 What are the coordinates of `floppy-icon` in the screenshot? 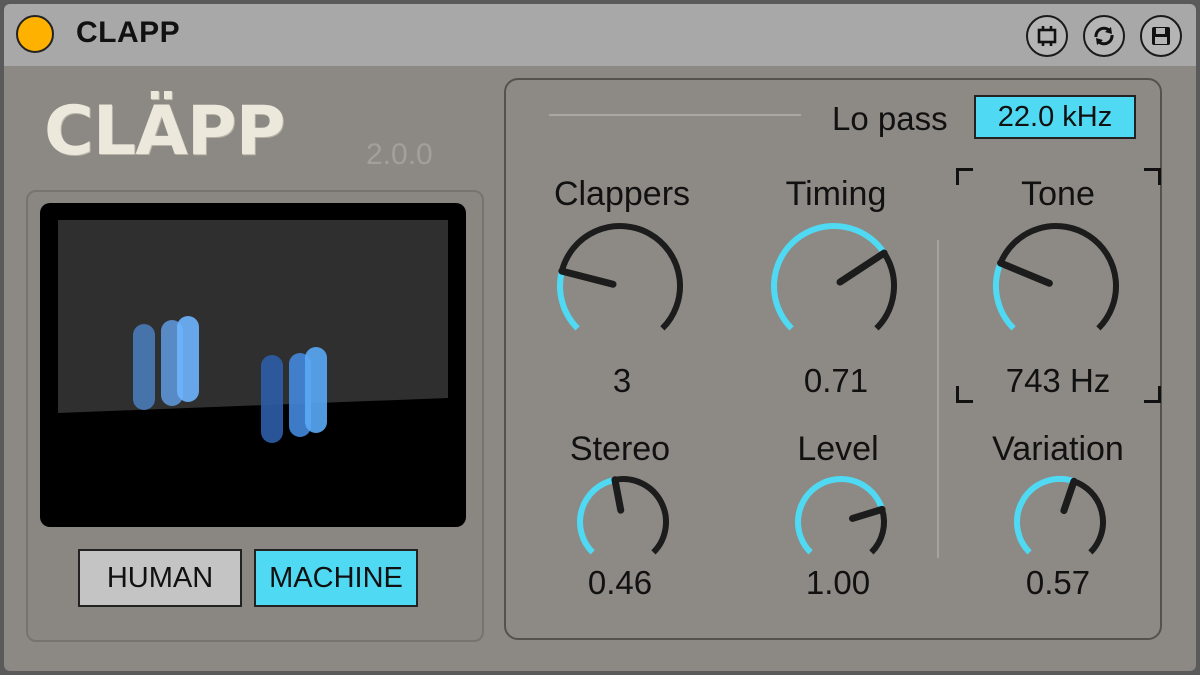 It's located at (1161, 36).